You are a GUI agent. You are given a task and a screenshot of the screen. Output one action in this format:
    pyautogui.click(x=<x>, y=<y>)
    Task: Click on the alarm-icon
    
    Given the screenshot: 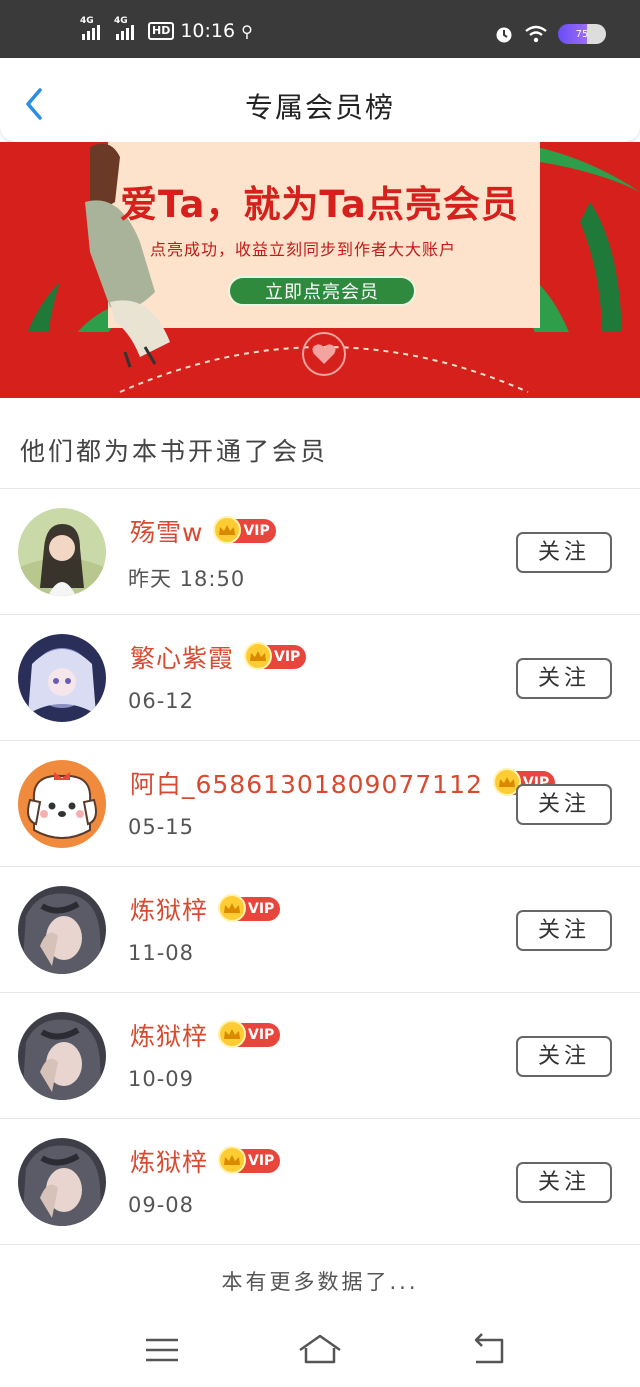 What is the action you would take?
    pyautogui.click(x=504, y=35)
    